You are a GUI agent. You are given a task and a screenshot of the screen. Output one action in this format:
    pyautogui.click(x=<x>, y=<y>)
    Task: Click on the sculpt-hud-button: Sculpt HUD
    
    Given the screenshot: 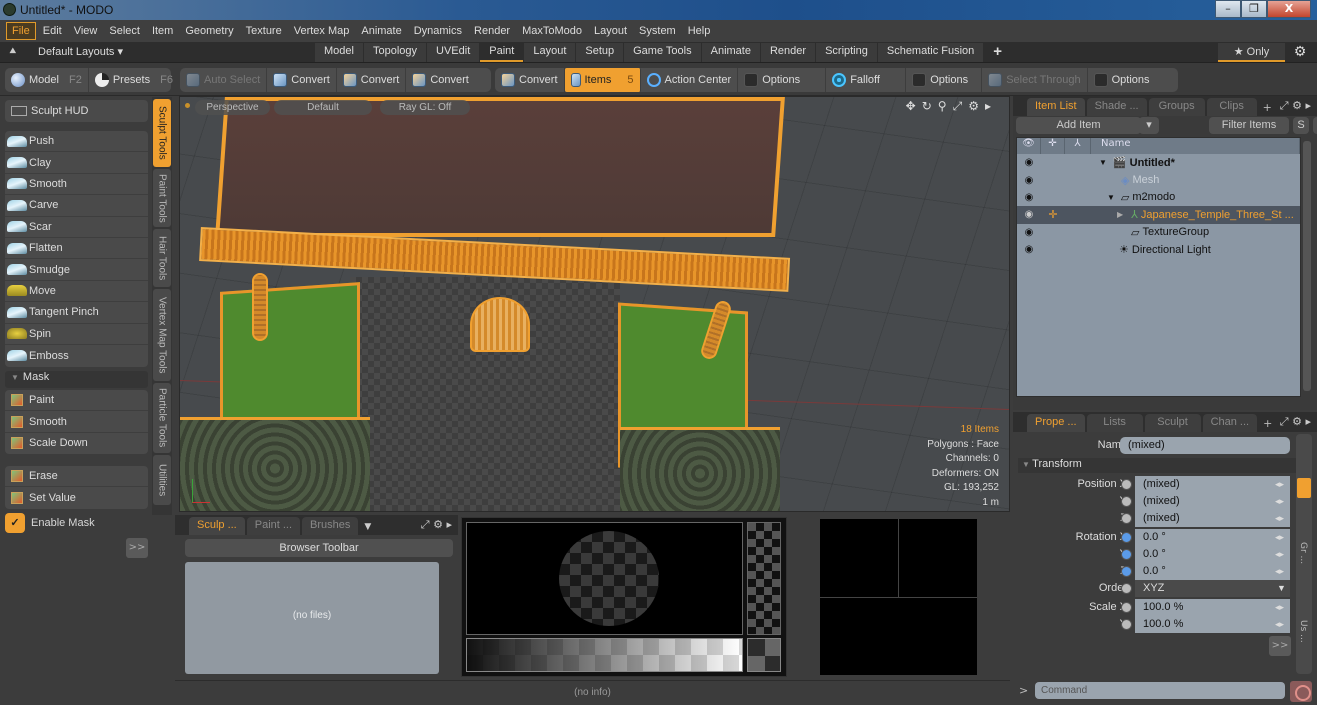 What is the action you would take?
    pyautogui.click(x=76, y=111)
    